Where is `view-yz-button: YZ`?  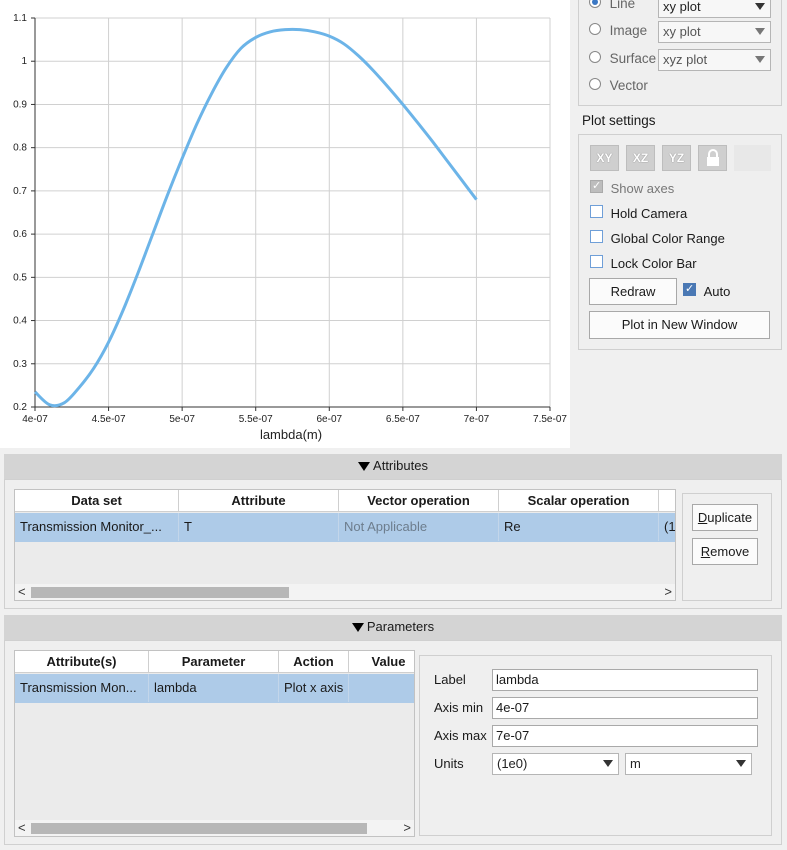
view-yz-button: YZ is located at coordinates (676, 158).